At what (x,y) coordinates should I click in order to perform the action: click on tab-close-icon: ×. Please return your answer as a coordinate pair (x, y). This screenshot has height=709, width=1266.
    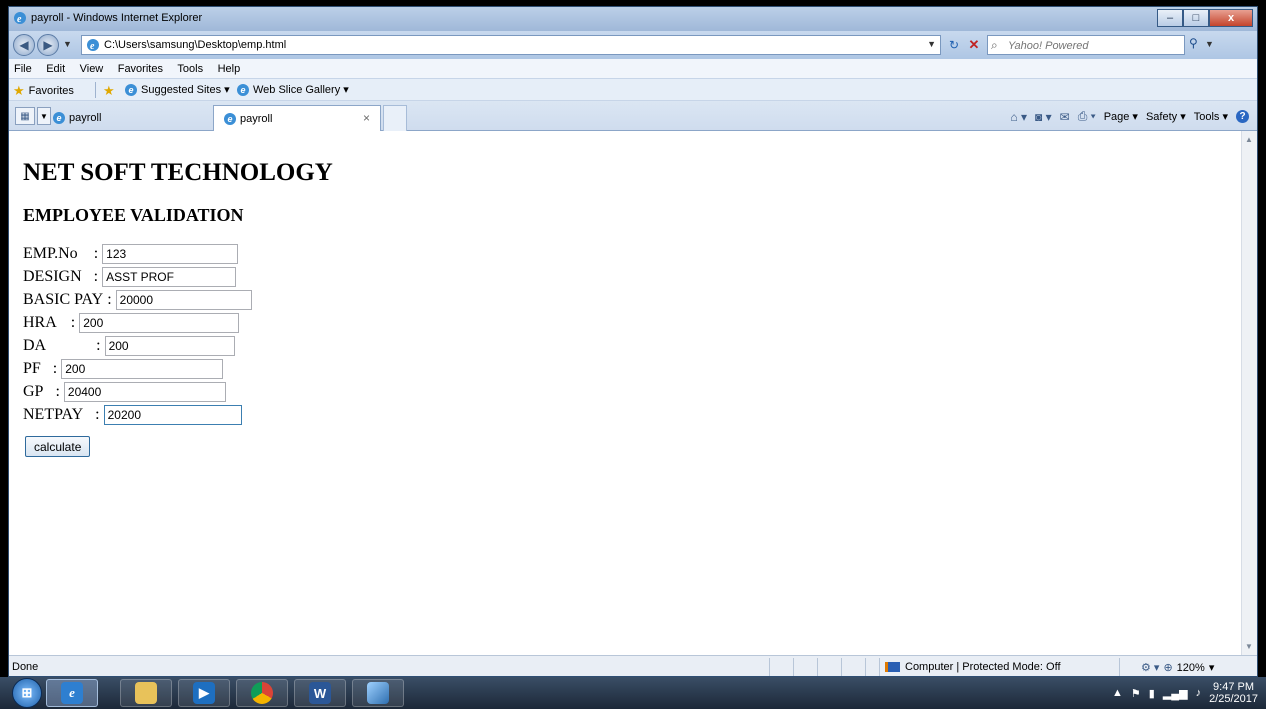
    Looking at the image, I should click on (366, 118).